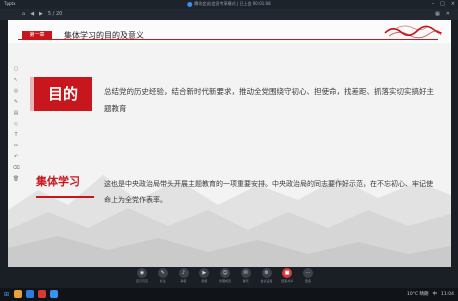  What do you see at coordinates (183, 273) in the screenshot?
I see `mic-icon: ♪` at bounding box center [183, 273].